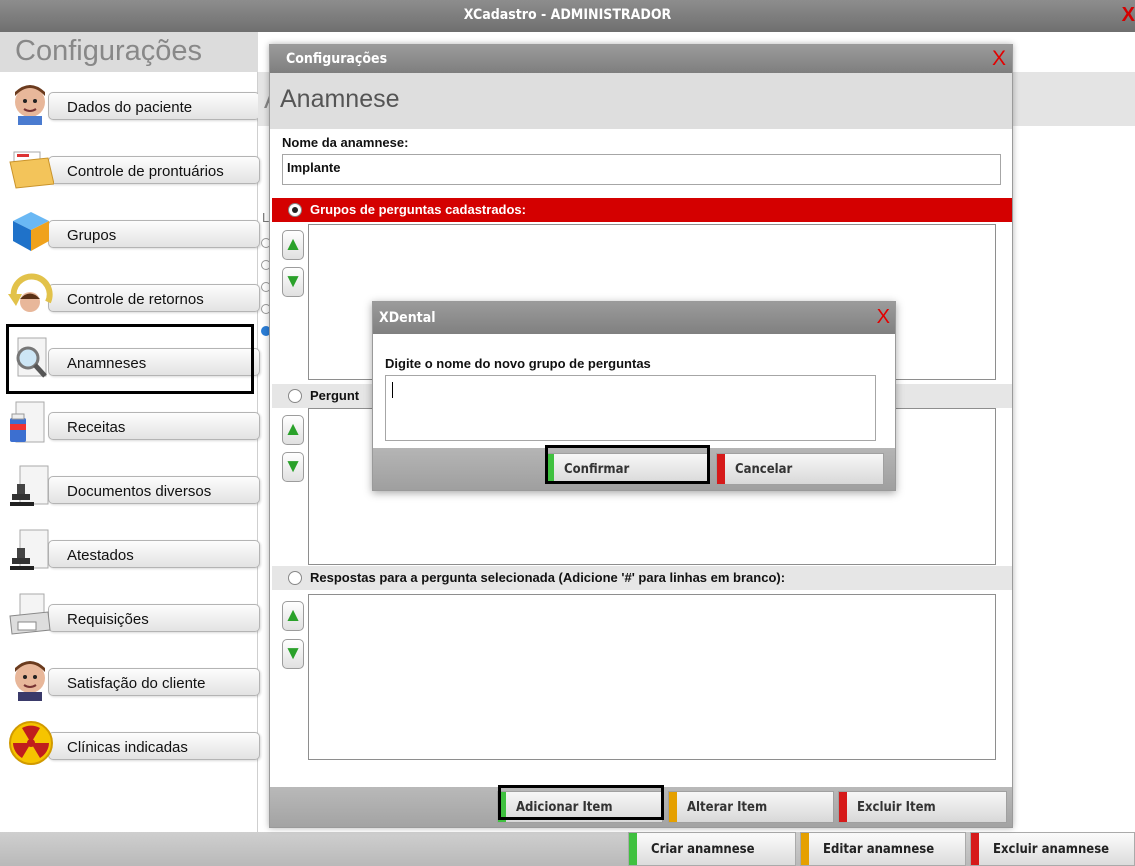 The height and width of the screenshot is (866, 1135). What do you see at coordinates (896, 807) in the screenshot?
I see `delete-item-label: Excluir Item` at bounding box center [896, 807].